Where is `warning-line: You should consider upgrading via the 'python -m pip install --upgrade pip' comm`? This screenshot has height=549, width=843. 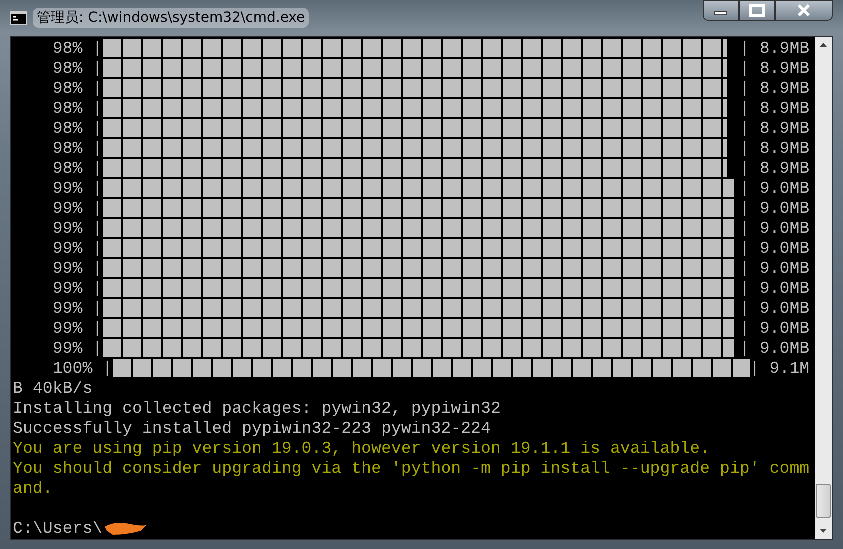 warning-line: You should consider upgrading via the 'python -m pip install --upgrade pip' comm is located at coordinates (411, 469).